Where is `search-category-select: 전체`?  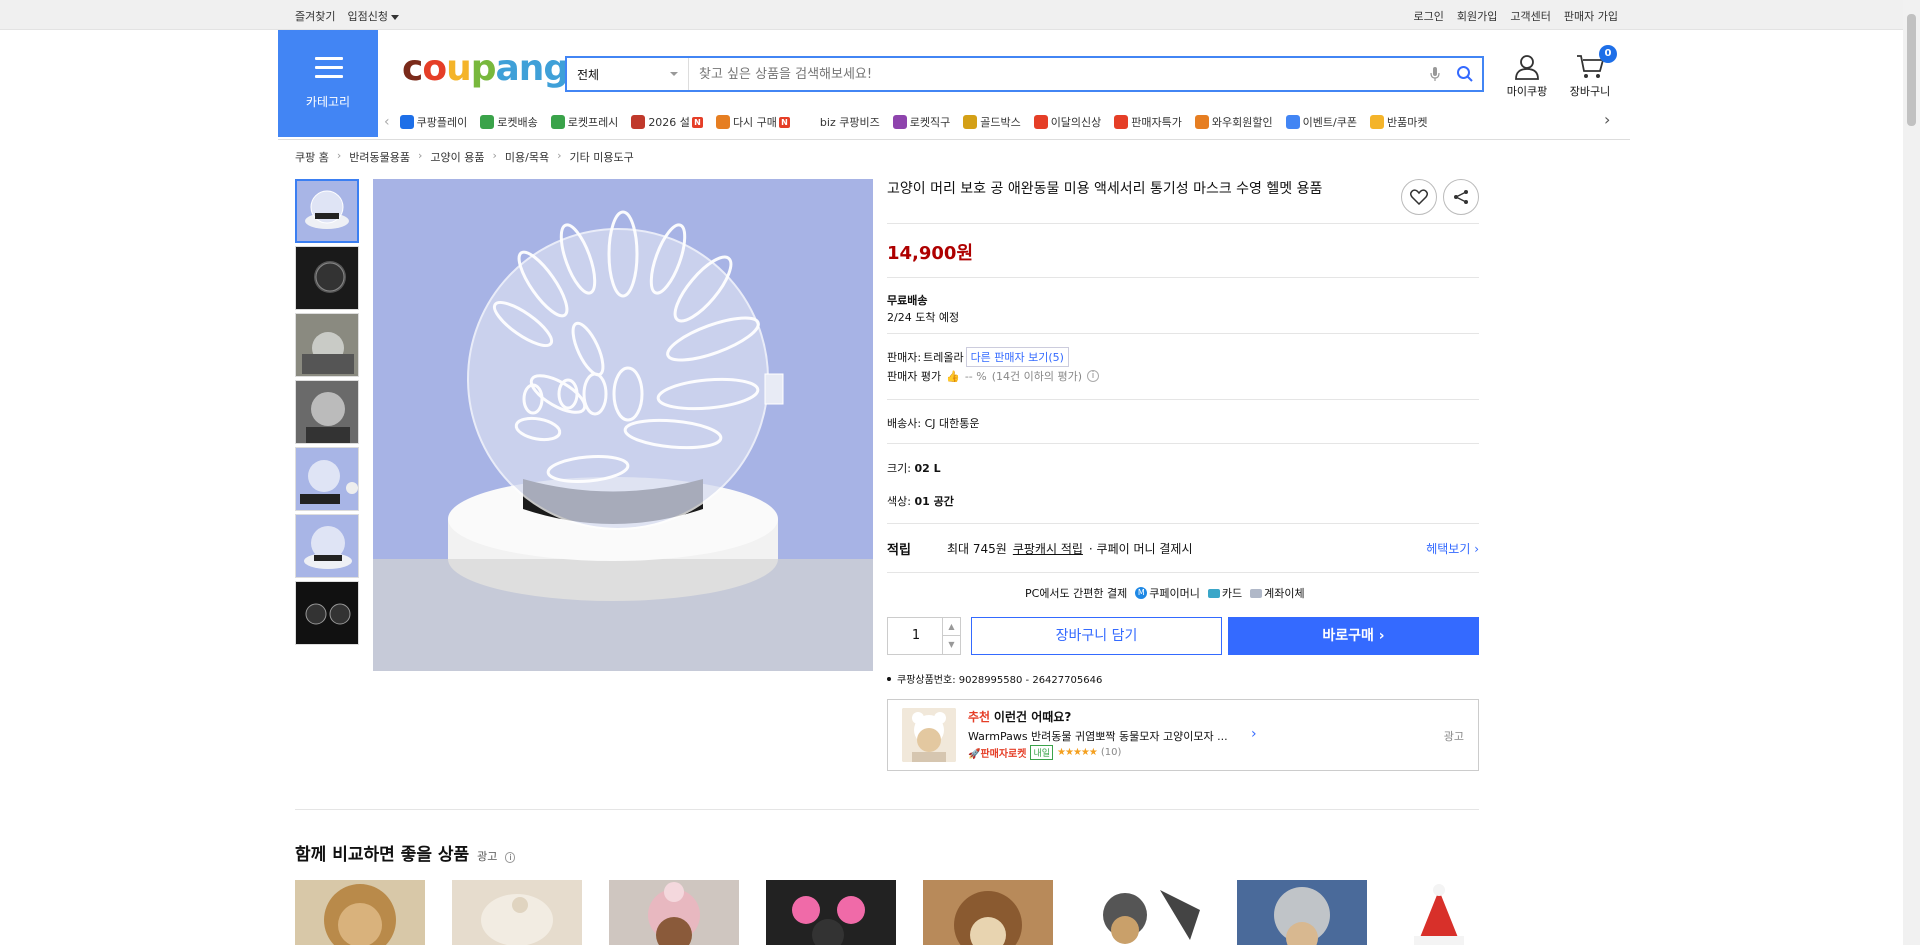
search-category-select: 전체 is located at coordinates (628, 74).